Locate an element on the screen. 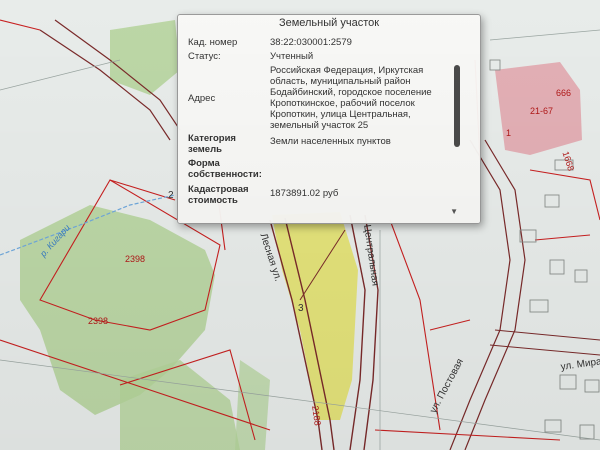 The image size is (600, 450). scroll-down-arrow-icon: ▼ is located at coordinates (454, 211).